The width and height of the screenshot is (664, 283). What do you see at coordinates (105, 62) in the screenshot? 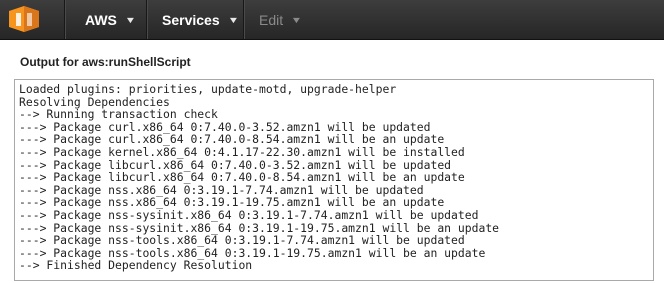
I see `output-title: Output for aws:runShellScript` at bounding box center [105, 62].